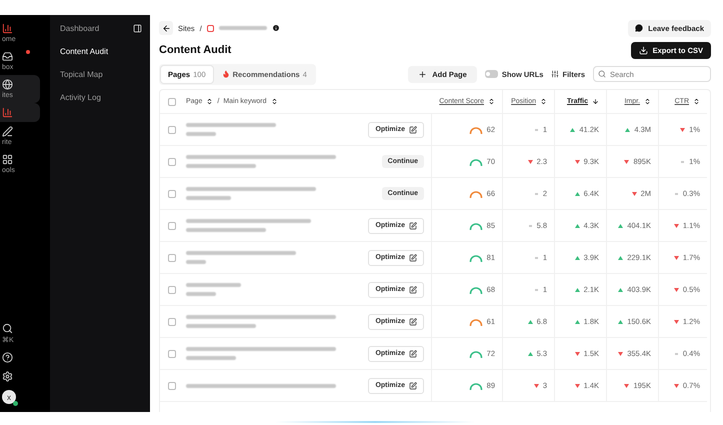 This screenshot has width=723, height=425. Describe the element at coordinates (7, 376) in the screenshot. I see `settings-icon` at that location.